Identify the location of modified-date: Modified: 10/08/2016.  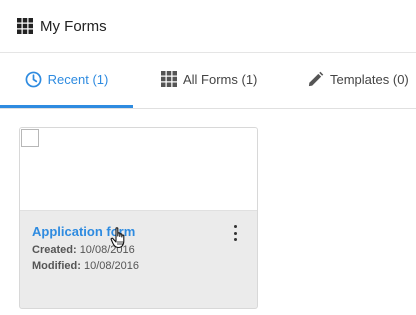
(85, 266).